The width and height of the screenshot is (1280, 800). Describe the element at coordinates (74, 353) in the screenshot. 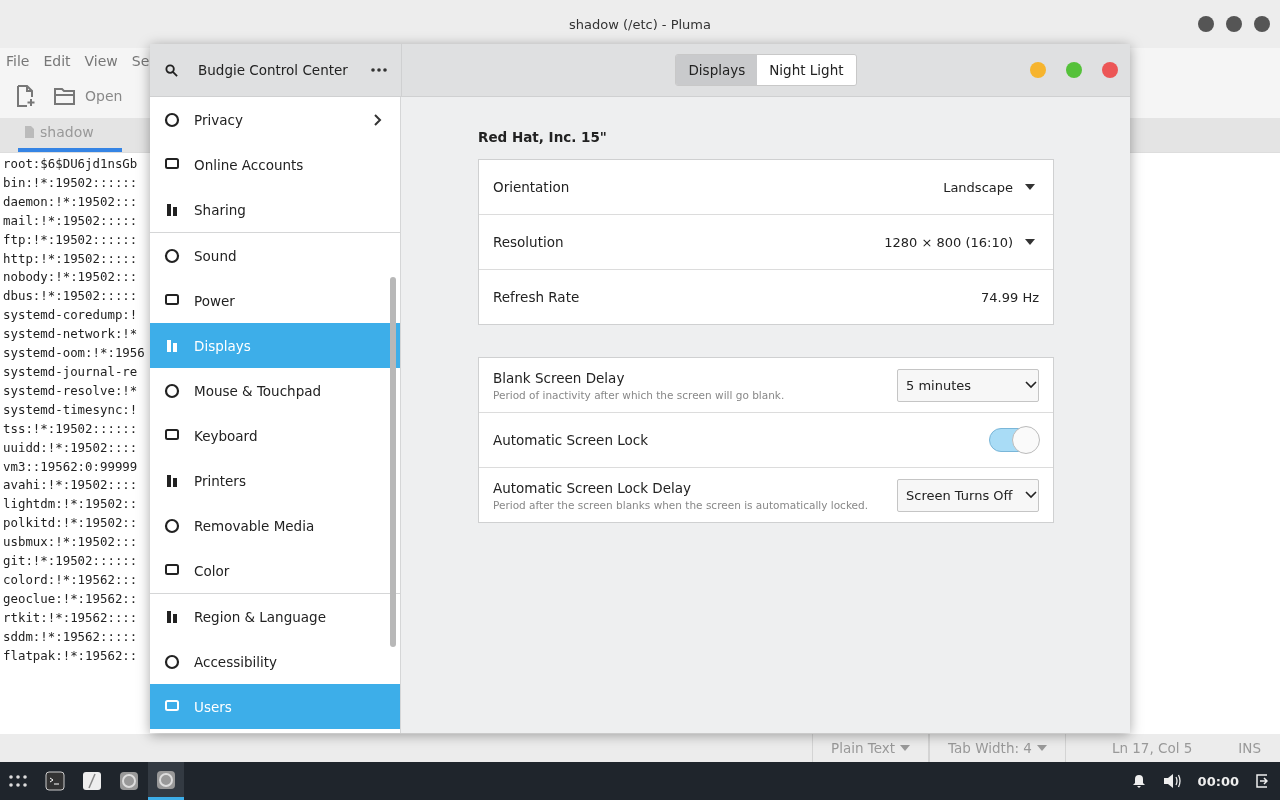

I see `code-line: systemd-oom:!*:1956` at that location.